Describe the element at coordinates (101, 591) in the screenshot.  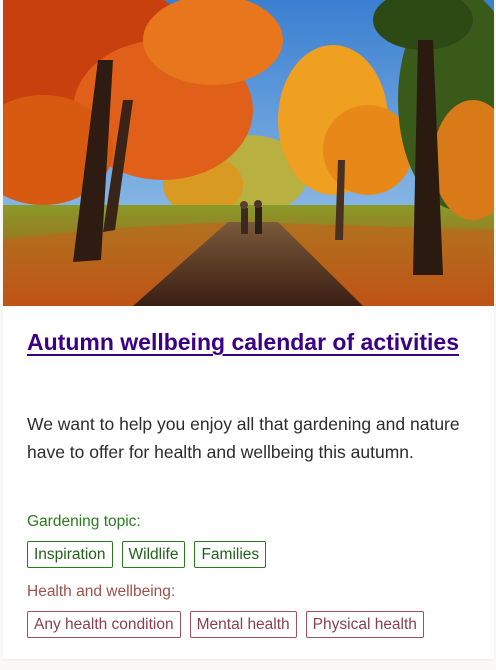
I see `health-wellbeing-label: Health and wellbeing:` at that location.